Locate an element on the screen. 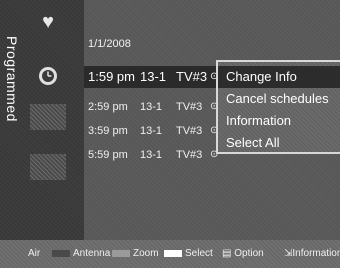  information-button: ⇲Information is located at coordinates (312, 254).